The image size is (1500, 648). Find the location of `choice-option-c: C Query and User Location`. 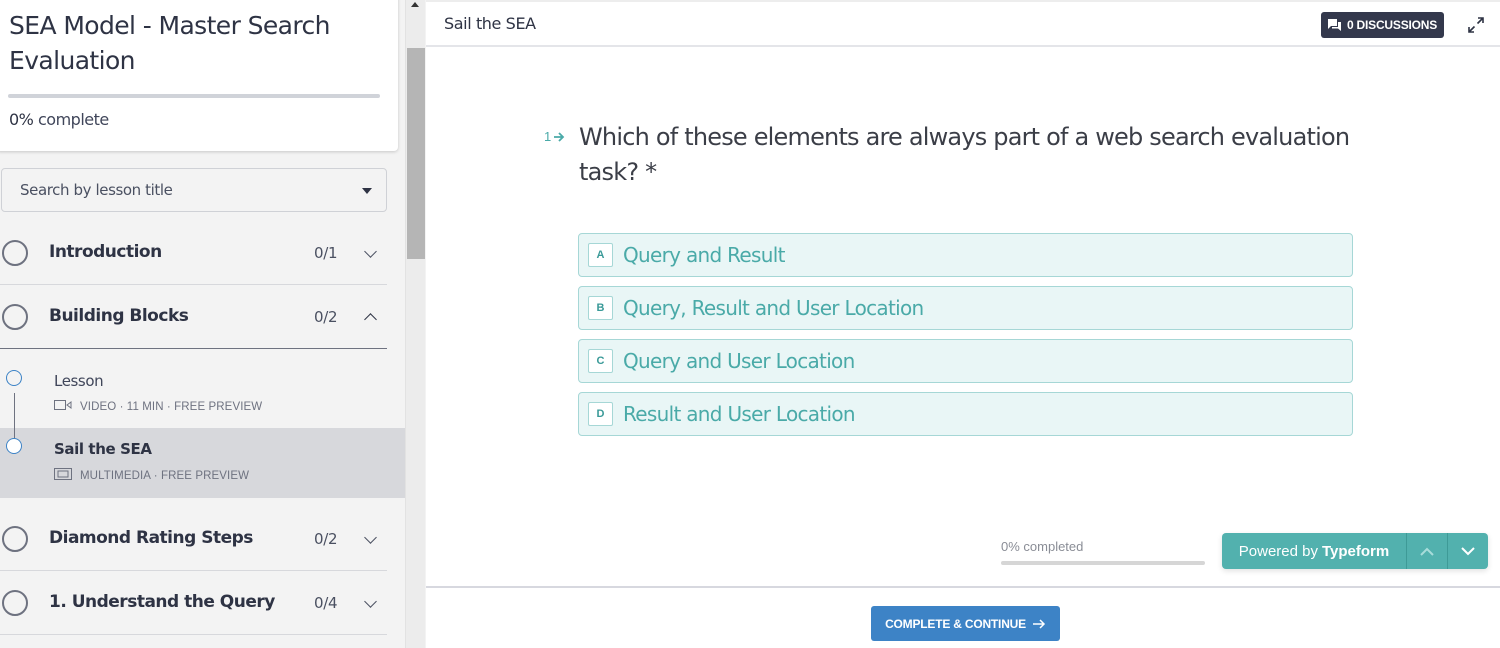

choice-option-c: C Query and User Location is located at coordinates (965, 361).